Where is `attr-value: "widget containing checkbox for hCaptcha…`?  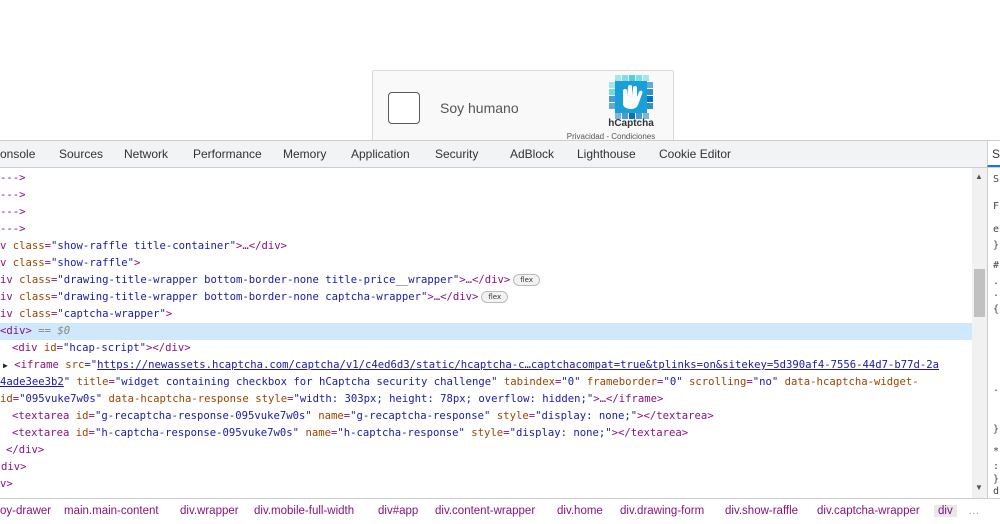
attr-value: "widget containing checkbox for hCaptcha… is located at coordinates (306, 382).